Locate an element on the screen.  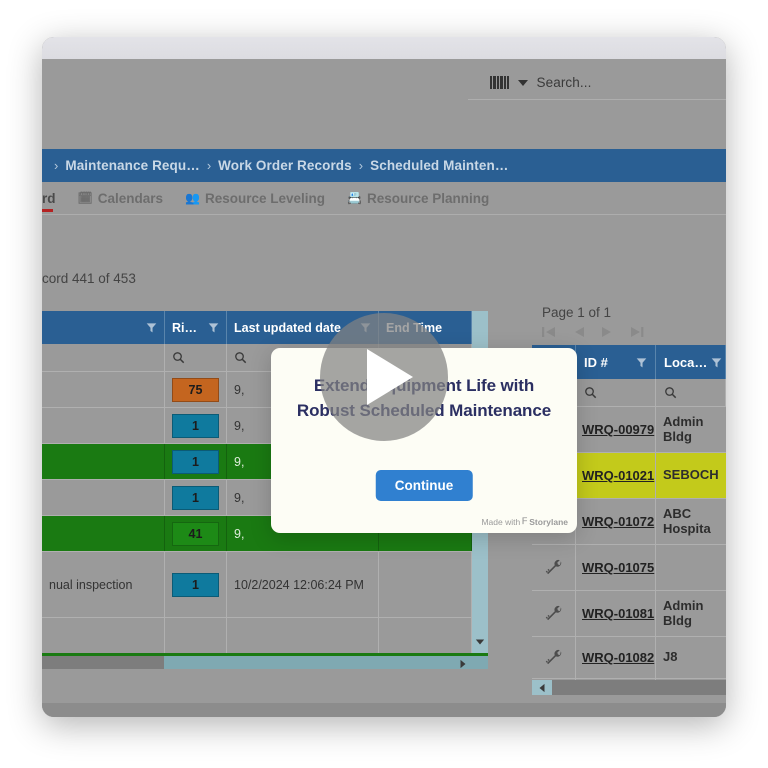
cell-description: nual inspection is located at coordinates (103, 584).